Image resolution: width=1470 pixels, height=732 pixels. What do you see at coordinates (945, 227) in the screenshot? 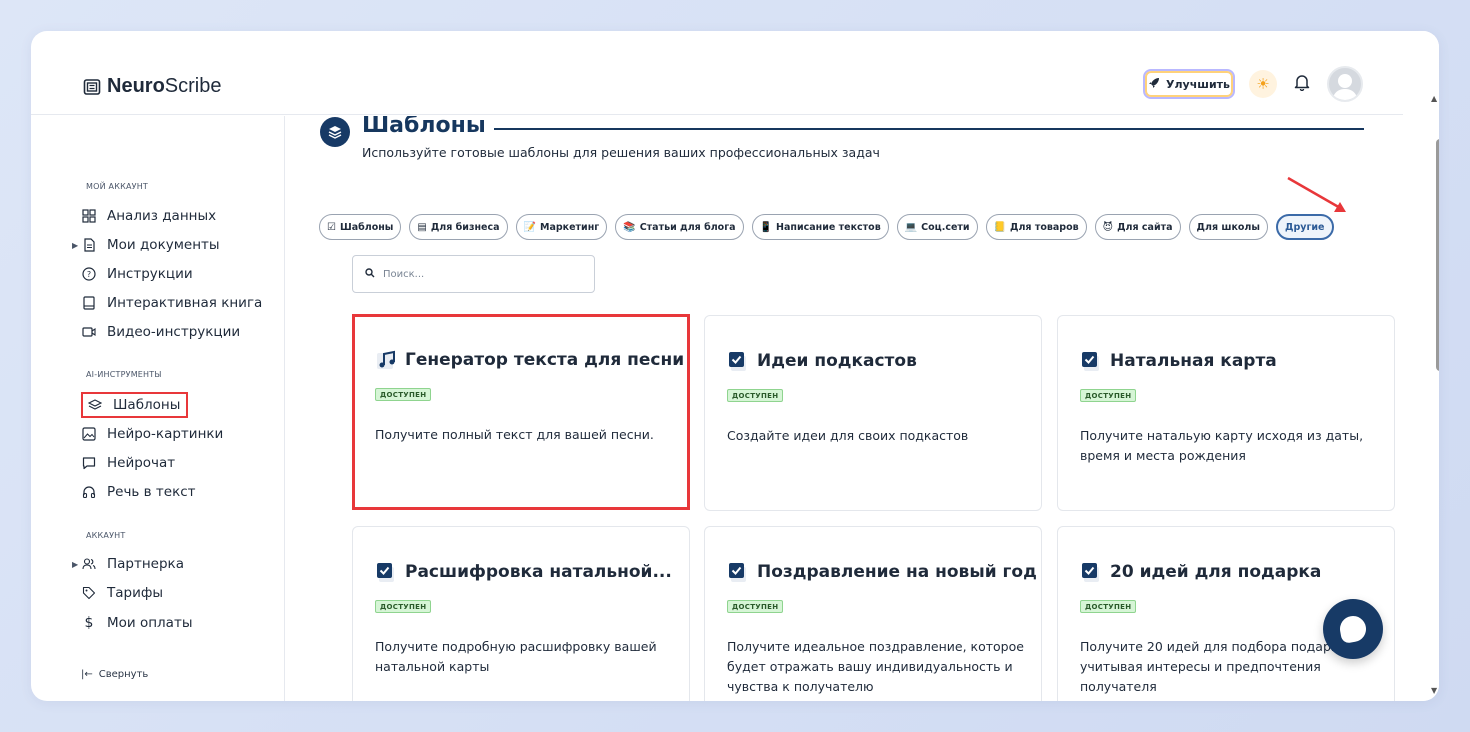
I see `chip-label: Соц.сети` at bounding box center [945, 227].